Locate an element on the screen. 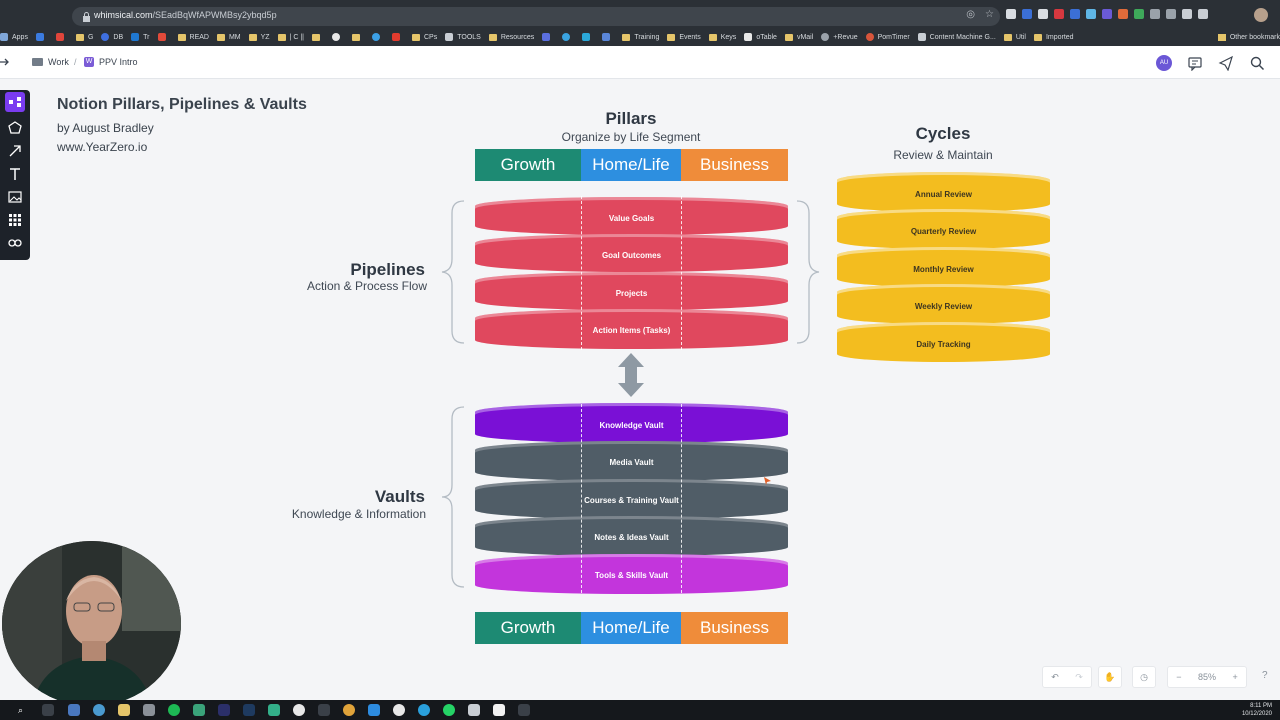  bookmark-sc is located at coordinates (608, 37).